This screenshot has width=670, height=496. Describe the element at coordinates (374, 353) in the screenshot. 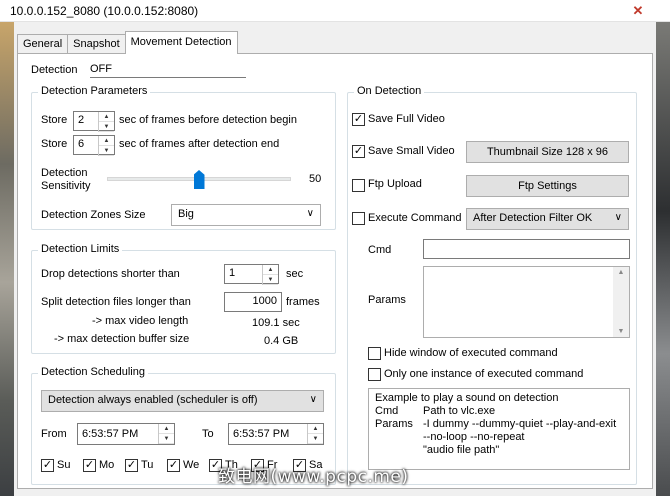

I see `hide-window-checkbox` at that location.